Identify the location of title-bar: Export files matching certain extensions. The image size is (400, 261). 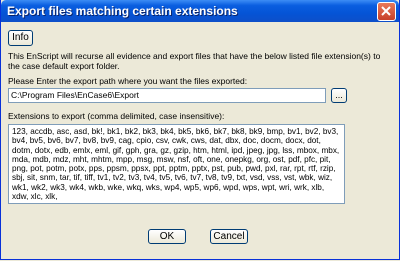
(200, 11).